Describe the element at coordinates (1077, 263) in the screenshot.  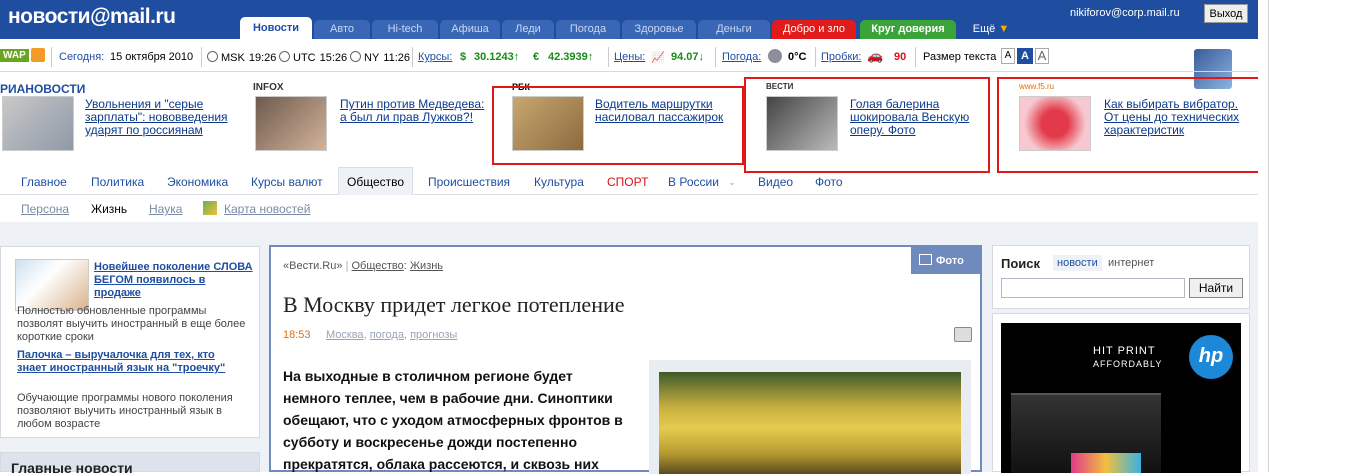
I see `search-option-news: новости` at that location.